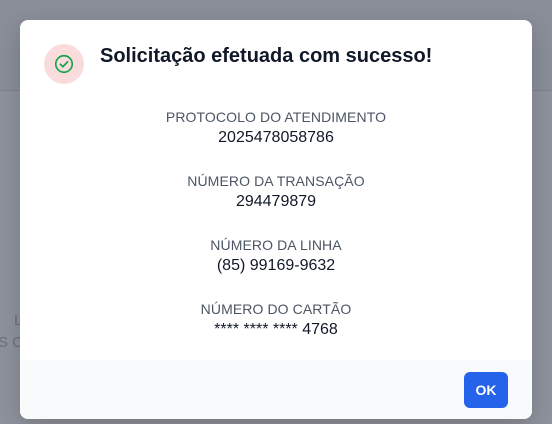 Image resolution: width=552 pixels, height=424 pixels. What do you see at coordinates (266, 56) in the screenshot?
I see `dialog-title: Solicitação efetuada com sucesso!` at bounding box center [266, 56].